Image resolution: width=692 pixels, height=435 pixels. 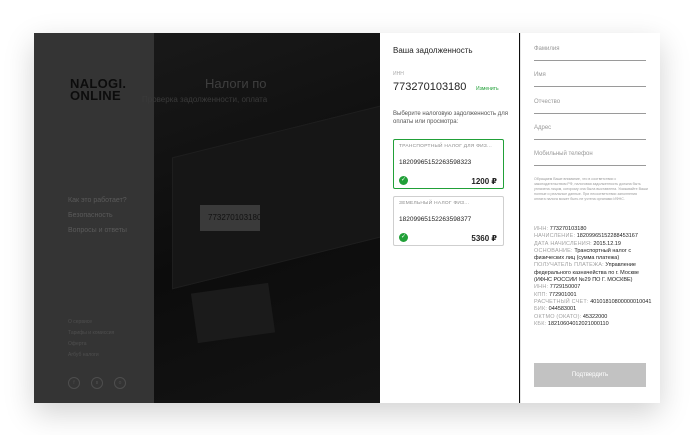 What do you see at coordinates (590, 132) in the screenshot?
I see `address-field: Адрес` at bounding box center [590, 132].